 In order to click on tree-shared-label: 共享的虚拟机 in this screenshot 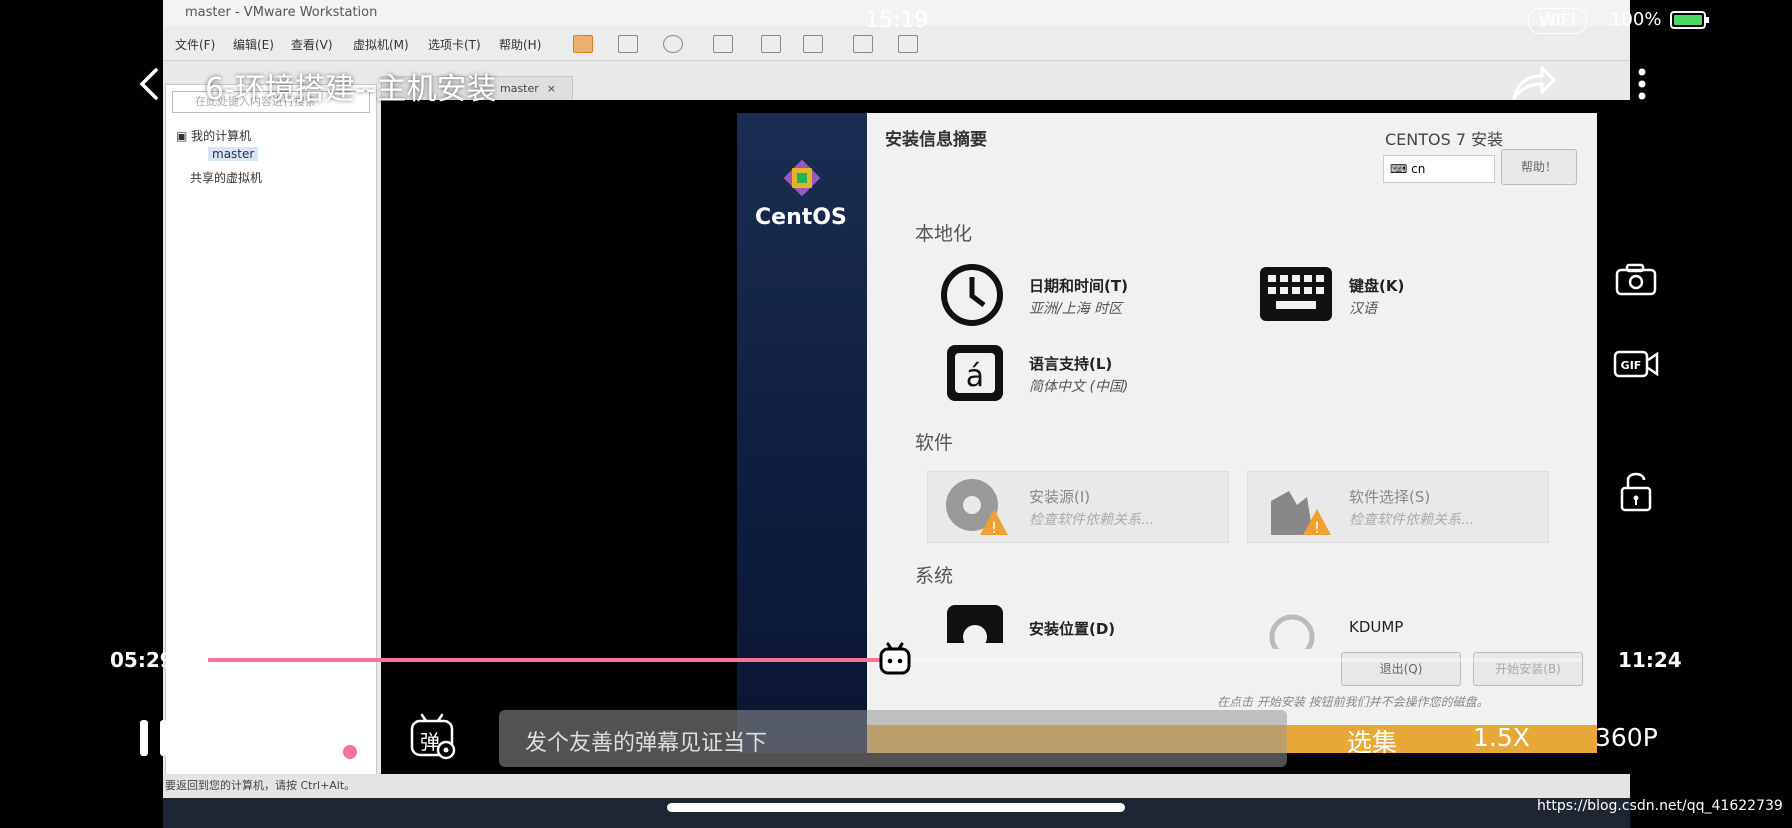, I will do `click(226, 178)`.